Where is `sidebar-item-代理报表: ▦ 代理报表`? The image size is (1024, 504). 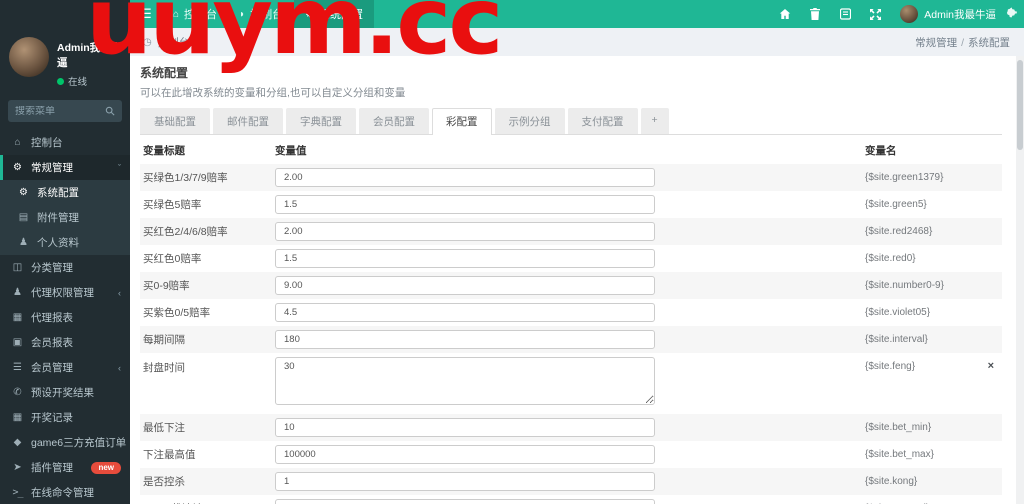 sidebar-item-代理报表: ▦ 代理报表 is located at coordinates (65, 317).